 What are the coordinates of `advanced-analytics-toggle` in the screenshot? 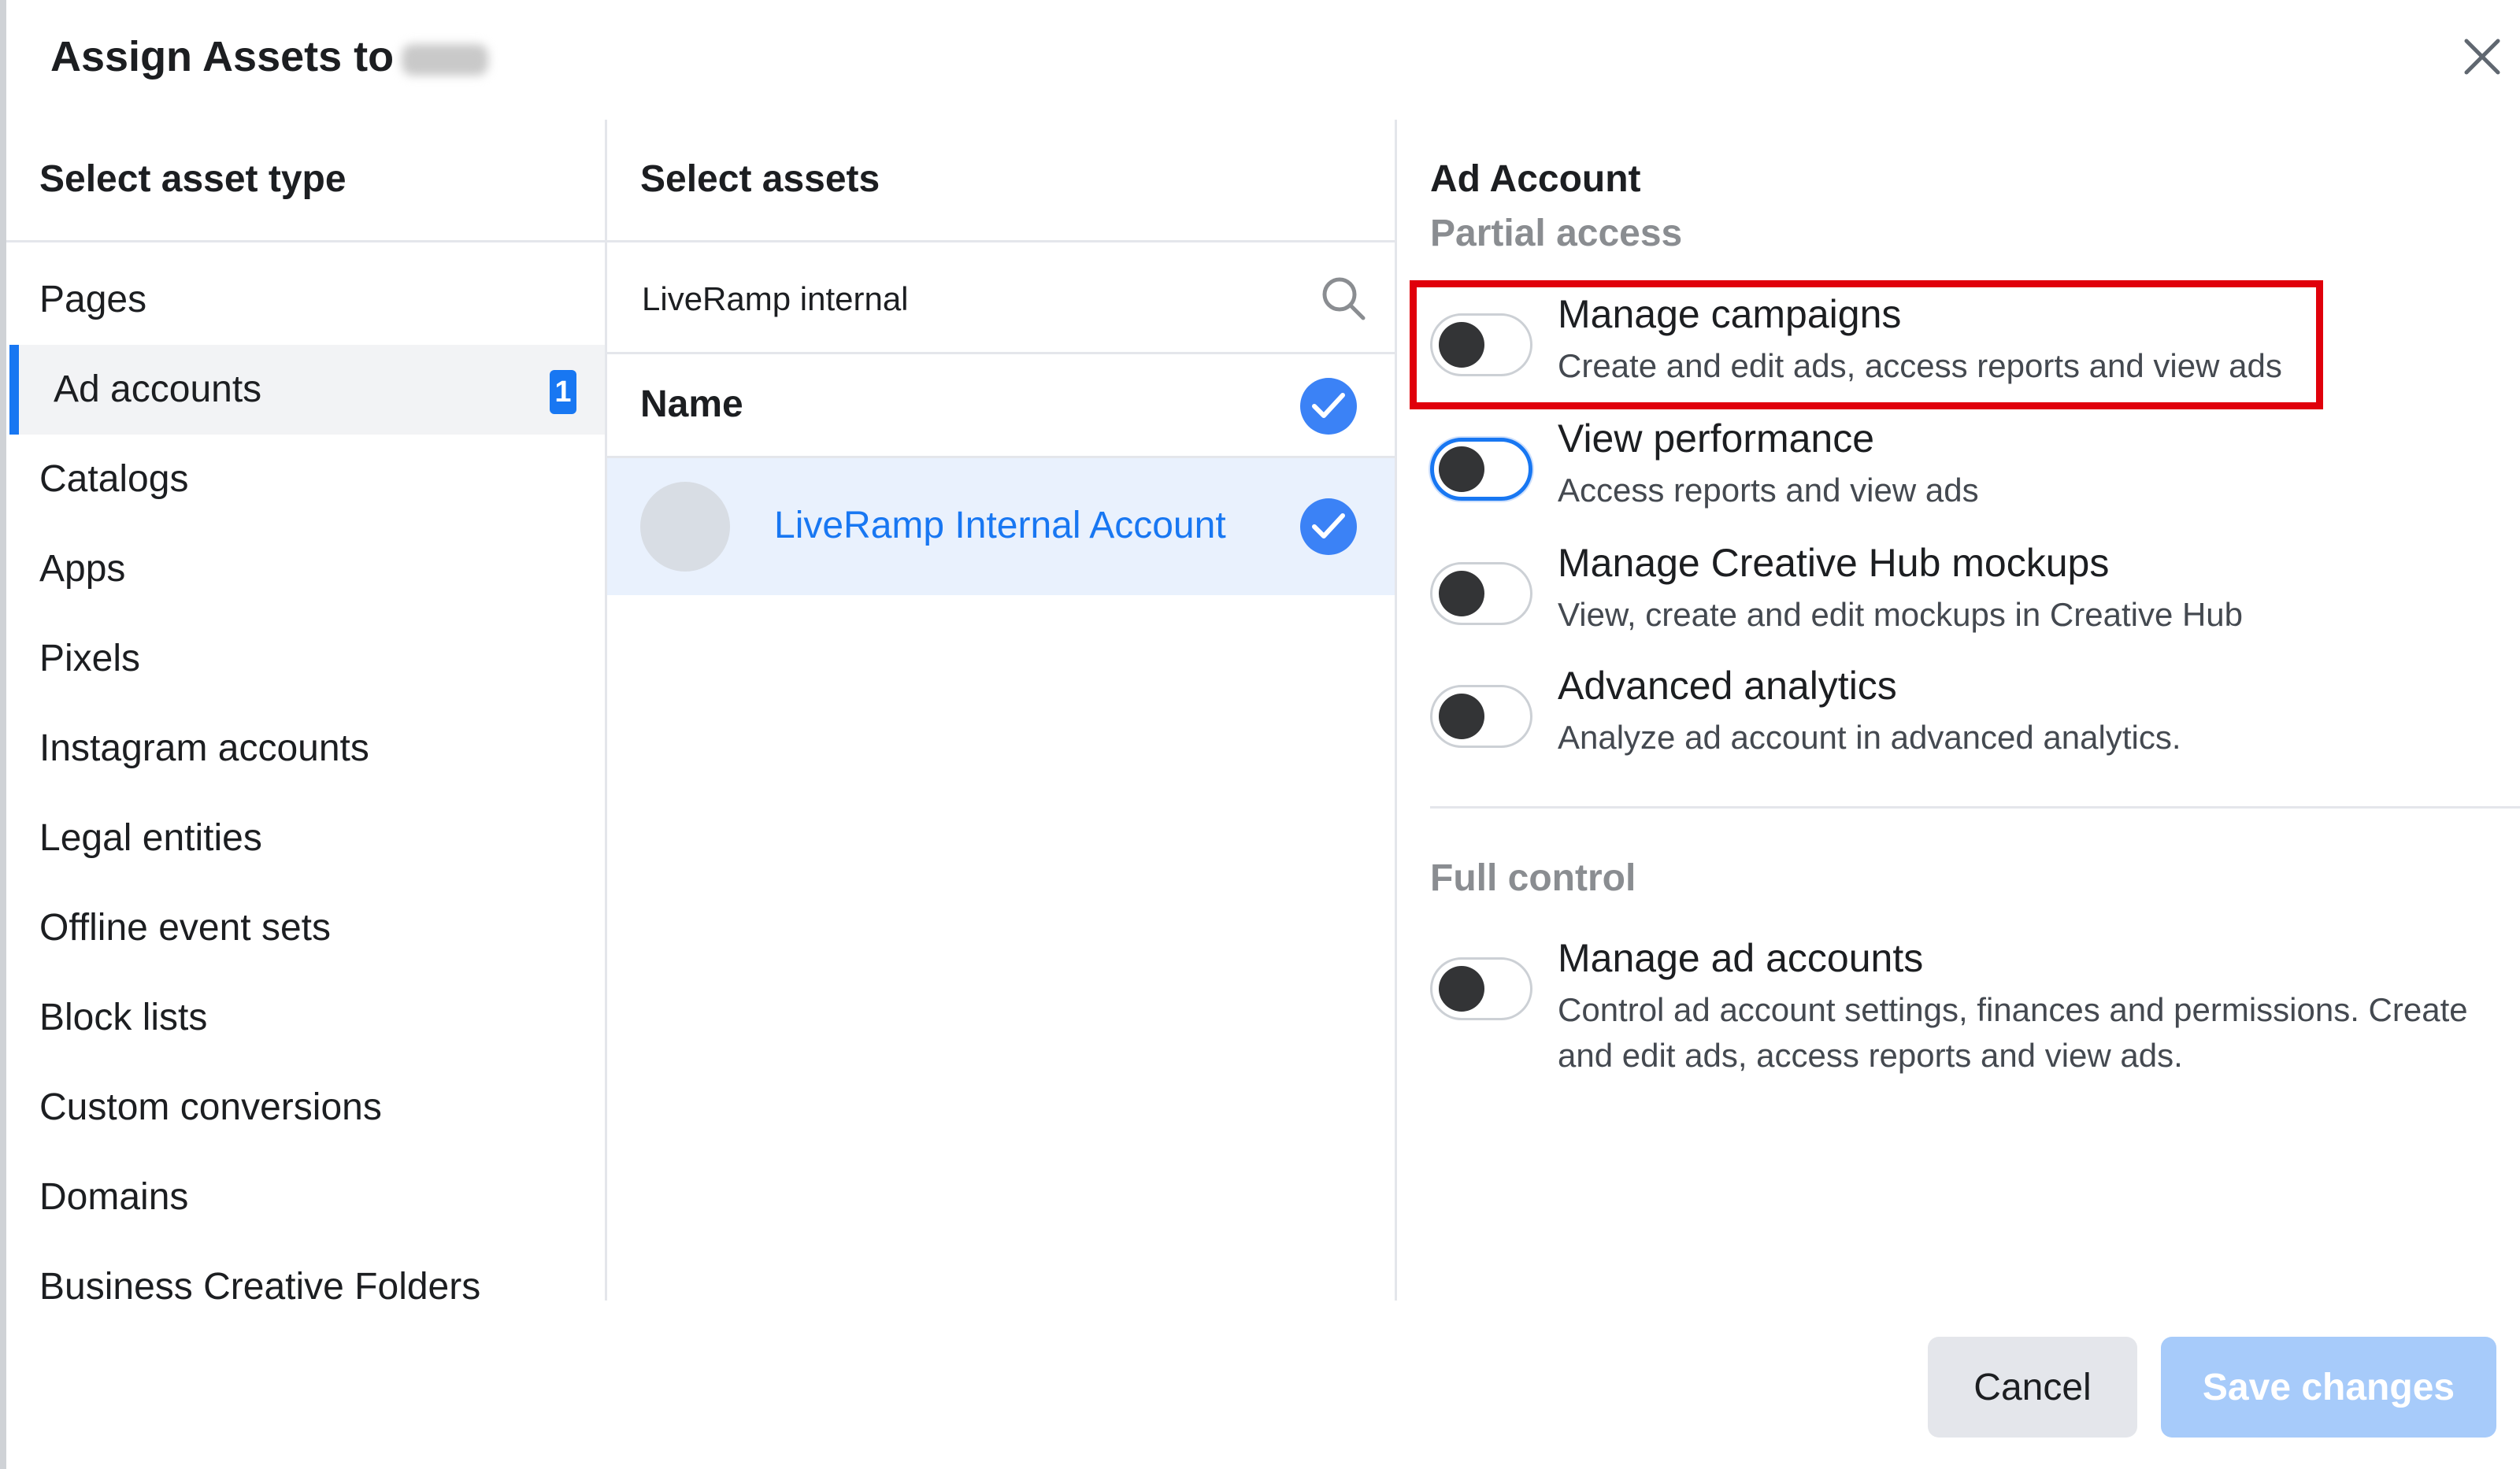 It's located at (1481, 716).